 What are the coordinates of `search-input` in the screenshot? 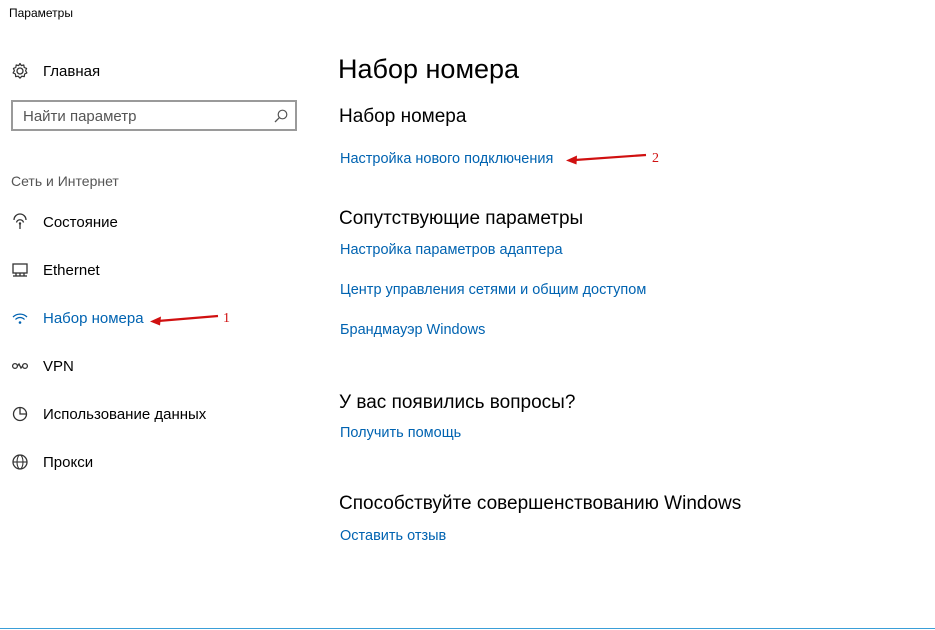 It's located at (143, 116).